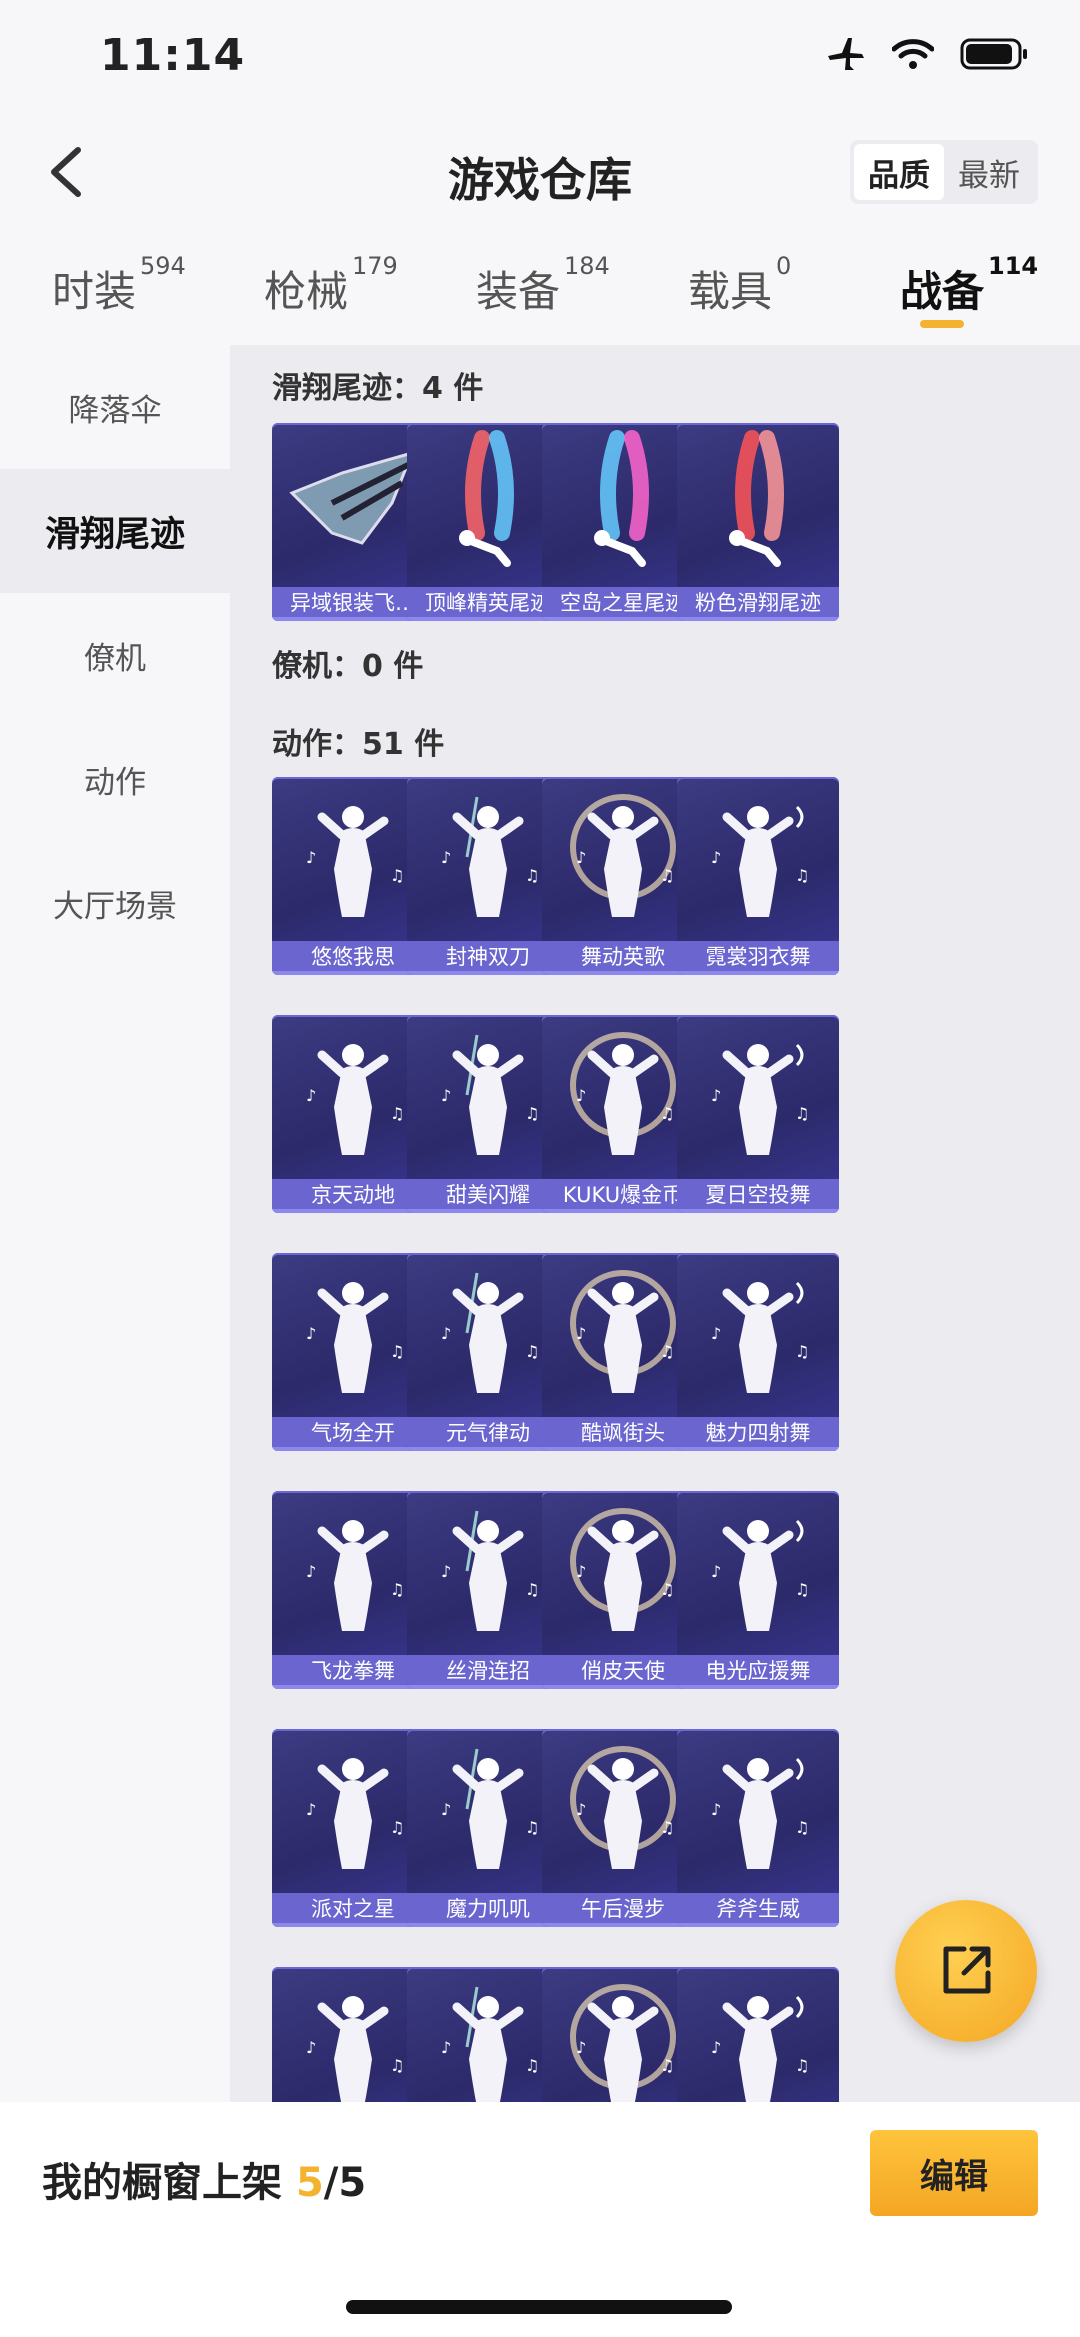 This screenshot has width=1080, height=2337. Describe the element at coordinates (488, 1195) in the screenshot. I see `card-label: 甜美闪耀` at that location.